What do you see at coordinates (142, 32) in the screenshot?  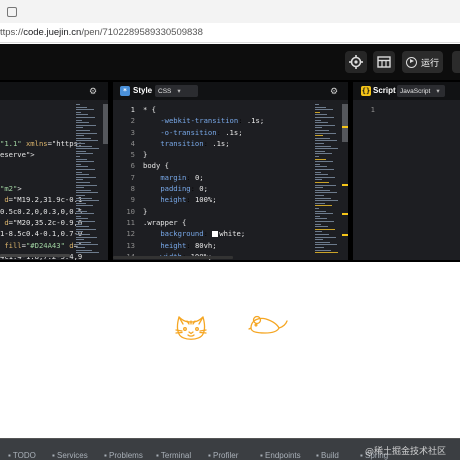 I see `url-path: /pen/7102289589330509838` at bounding box center [142, 32].